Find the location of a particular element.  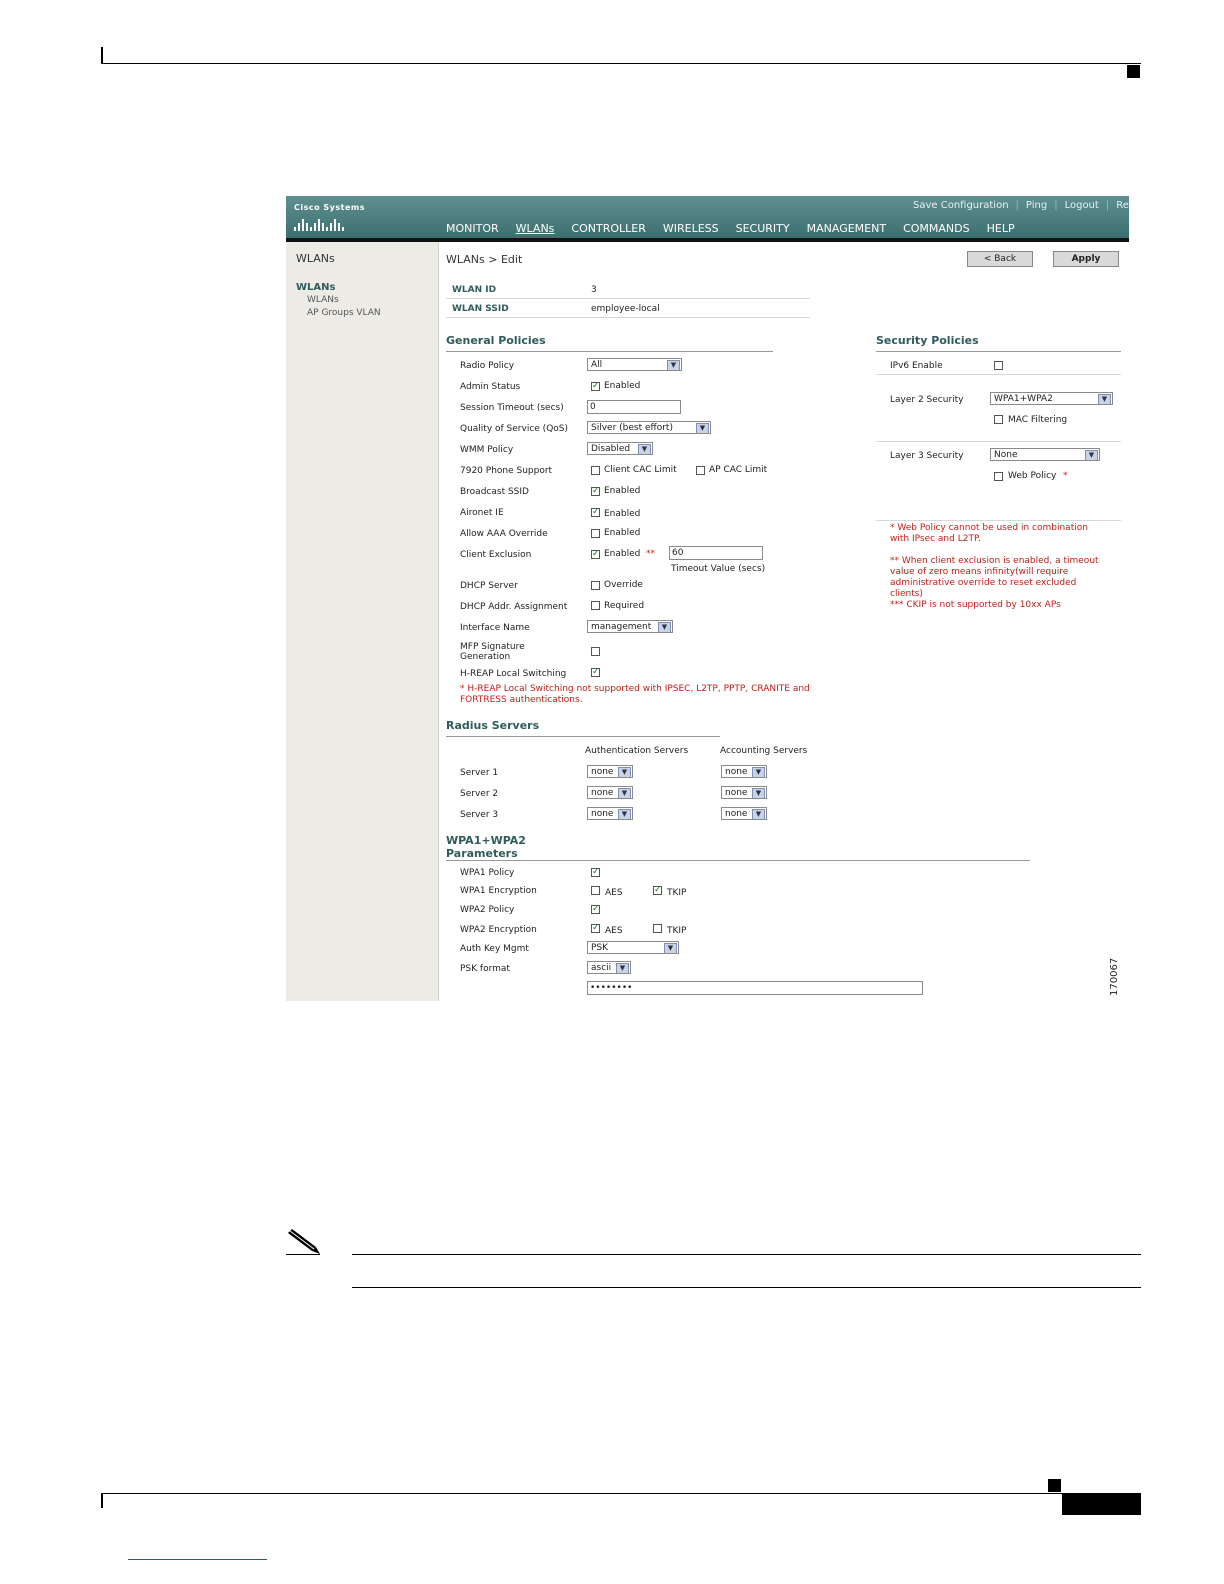

sidebar-item-wlans: WLANs is located at coordinates (323, 300).